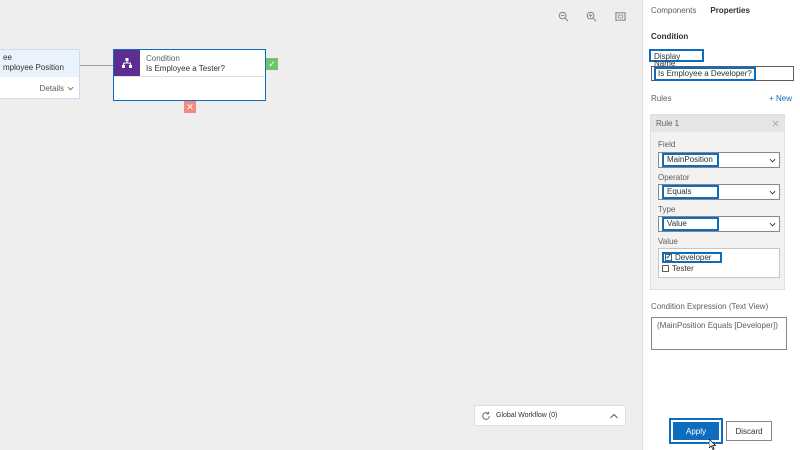  I want to click on global-workflow-bar: Global Workflow (0), so click(550, 415).